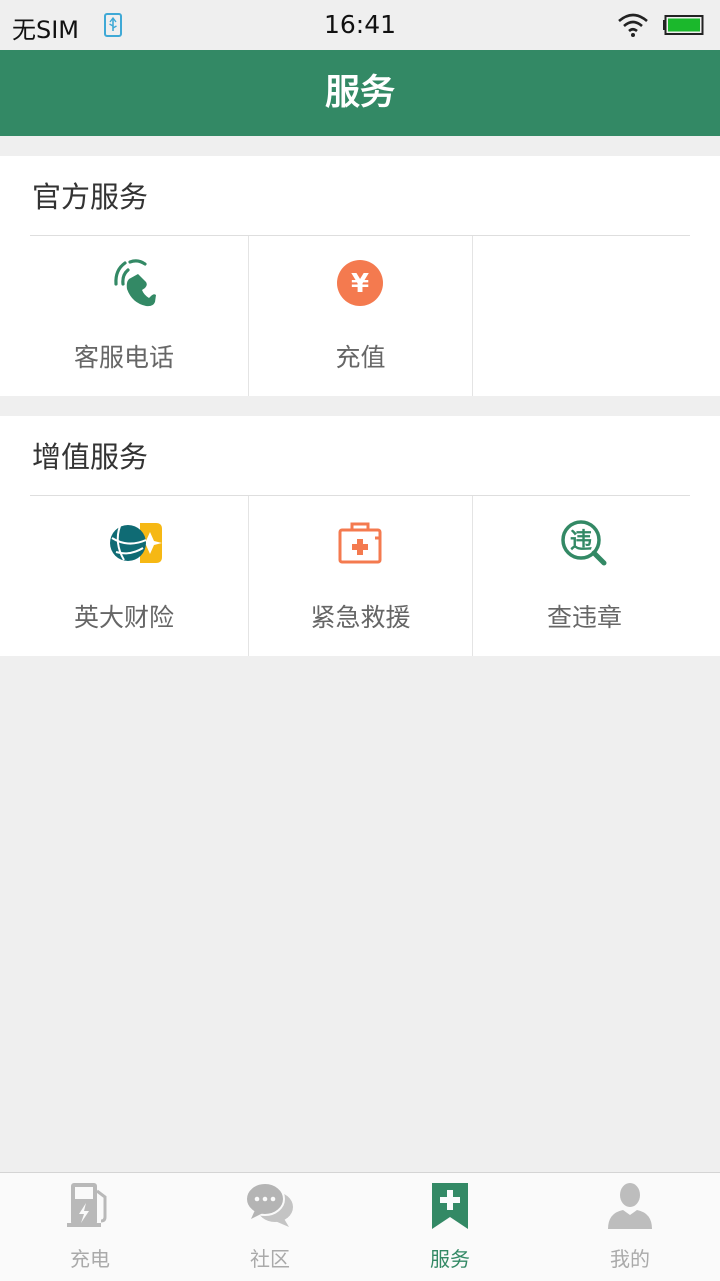 The height and width of the screenshot is (1281, 720). I want to click on status-bar: 无SIM 16:41, so click(360, 25).